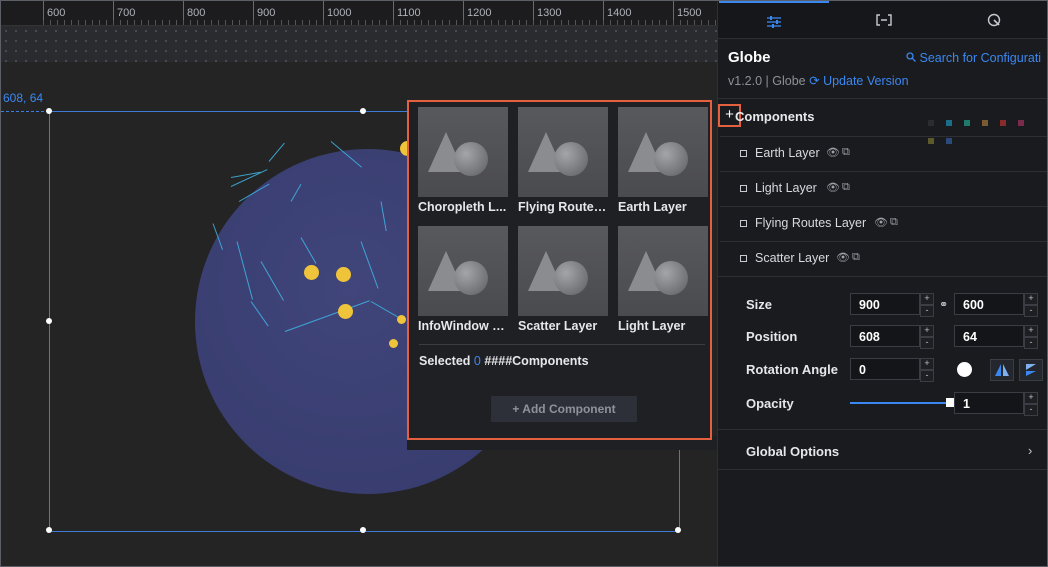 The width and height of the screenshot is (1048, 567). I want to click on layer-item-flying-routes: Flying Routes Layer 👁 ⧉, so click(883, 223).